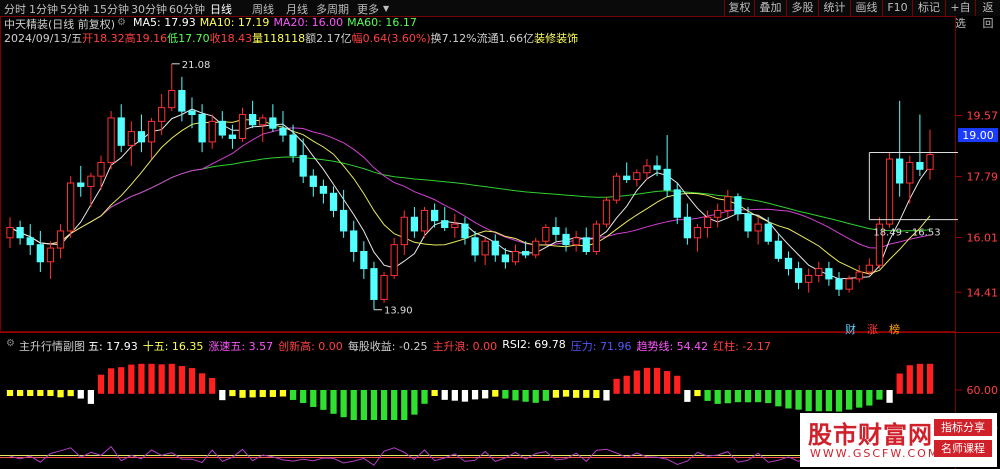  What do you see at coordinates (387, 346) in the screenshot?
I see `legend-item: 每股收益: -0.25` at bounding box center [387, 346].